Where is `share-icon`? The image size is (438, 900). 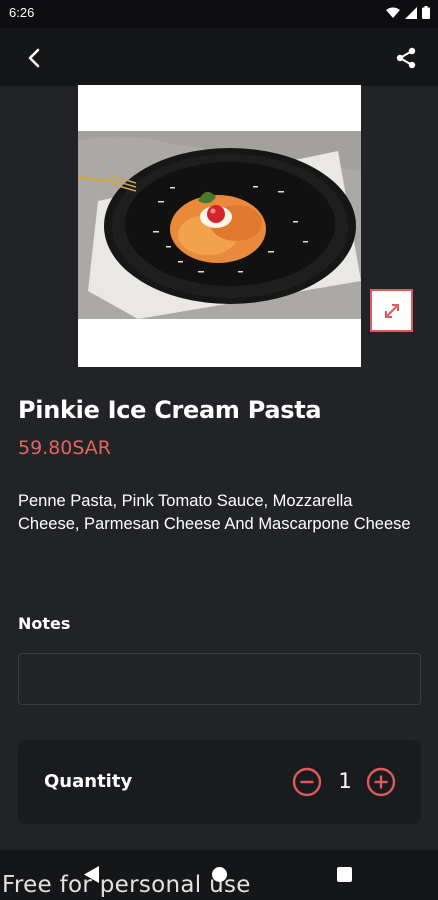
share-icon is located at coordinates (406, 58).